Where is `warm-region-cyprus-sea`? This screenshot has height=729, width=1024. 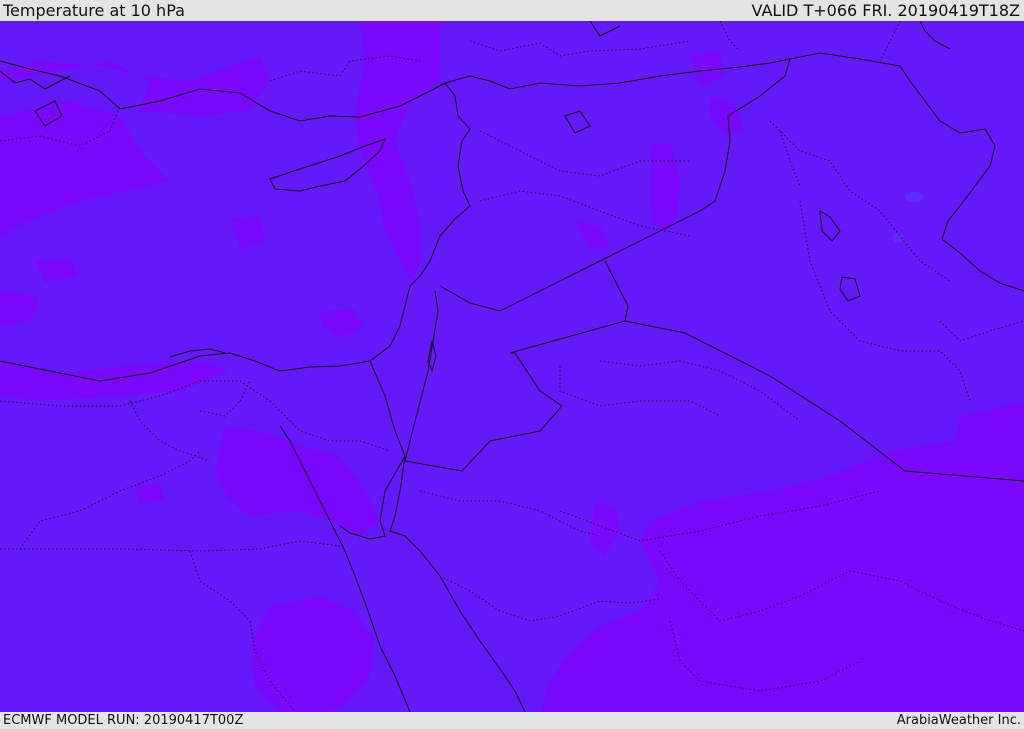 warm-region-cyprus-sea is located at coordinates (247, 232).